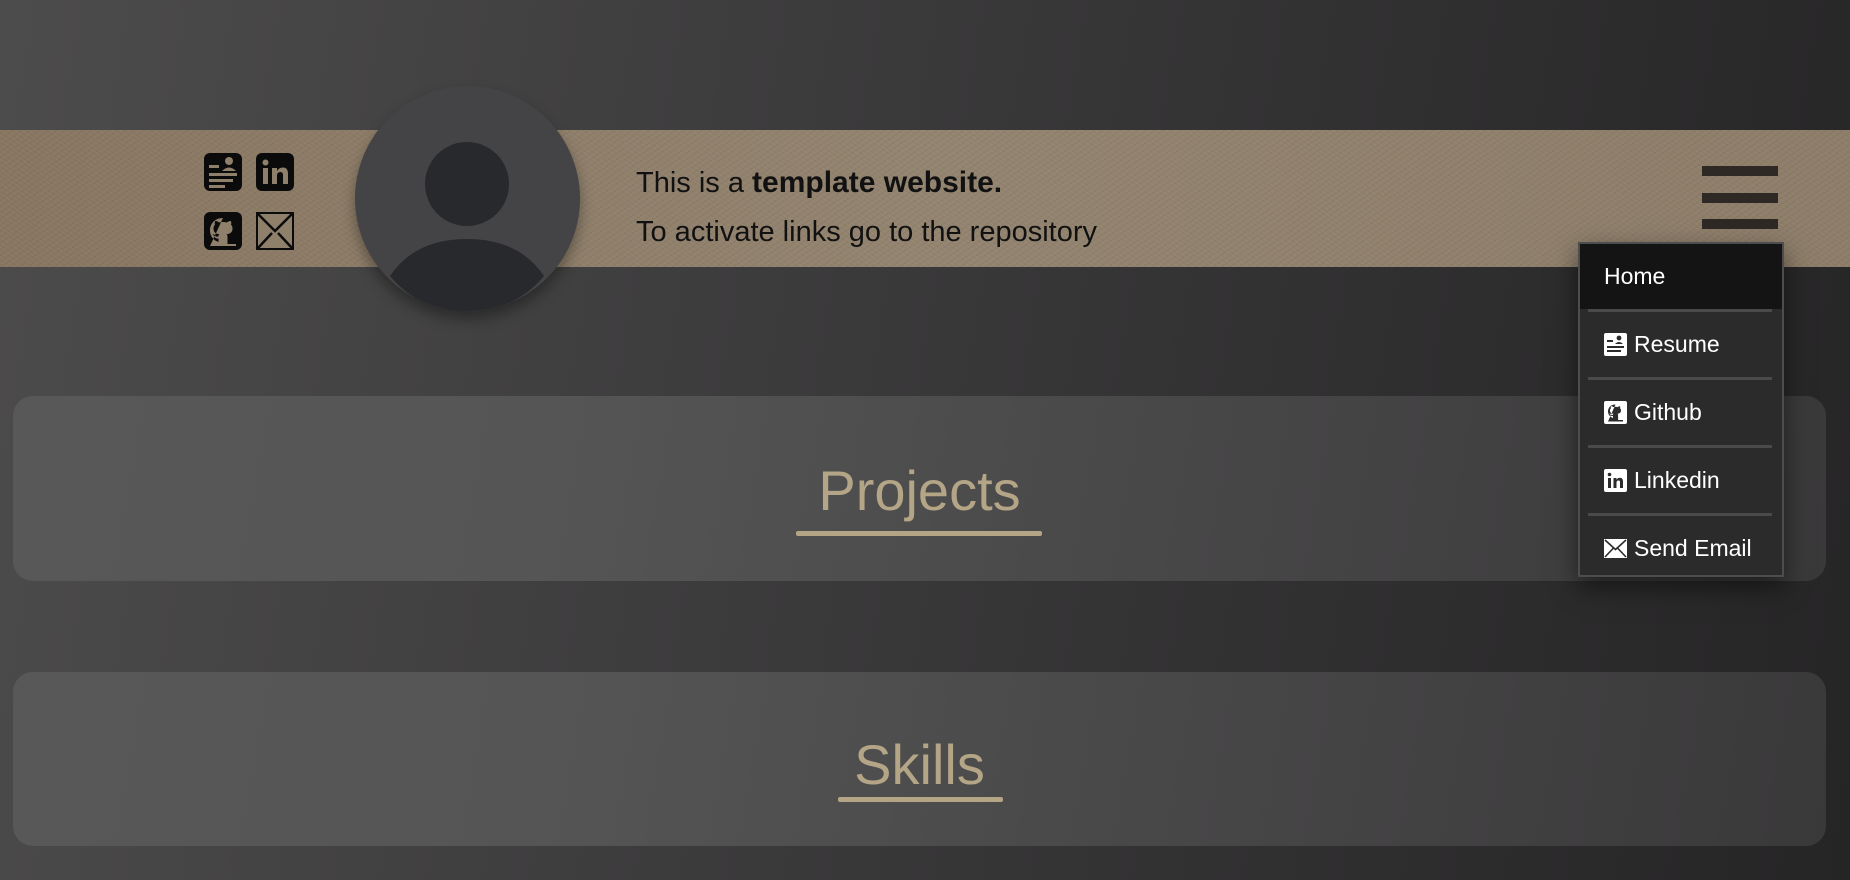  I want to click on menu-item-label: Home, so click(1635, 276).